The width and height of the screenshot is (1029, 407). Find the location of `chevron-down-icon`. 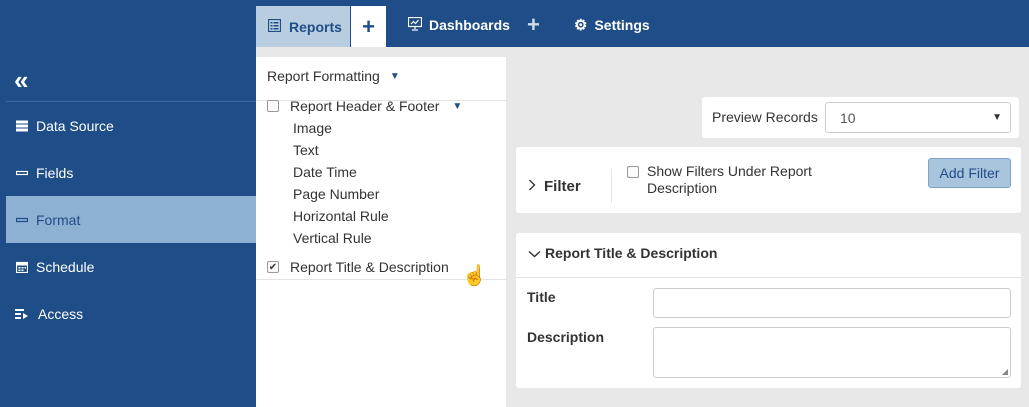

chevron-down-icon is located at coordinates (534, 253).